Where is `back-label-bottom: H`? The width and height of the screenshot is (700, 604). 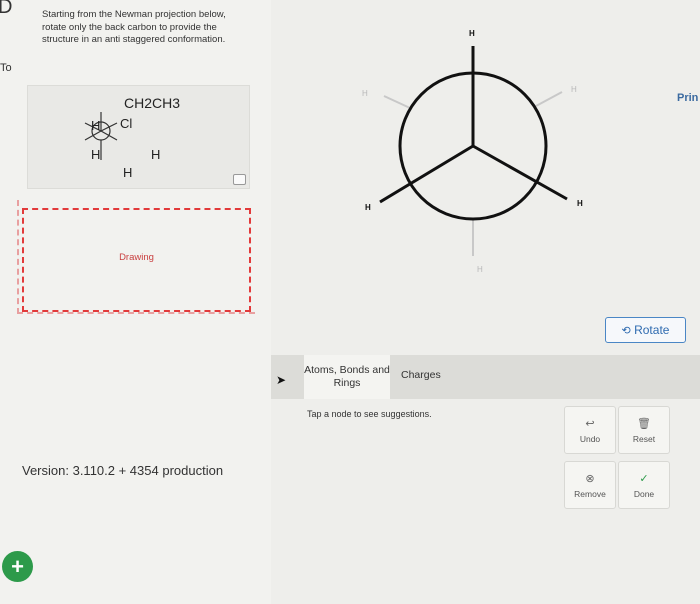
back-label-bottom: H is located at coordinates (480, 269).